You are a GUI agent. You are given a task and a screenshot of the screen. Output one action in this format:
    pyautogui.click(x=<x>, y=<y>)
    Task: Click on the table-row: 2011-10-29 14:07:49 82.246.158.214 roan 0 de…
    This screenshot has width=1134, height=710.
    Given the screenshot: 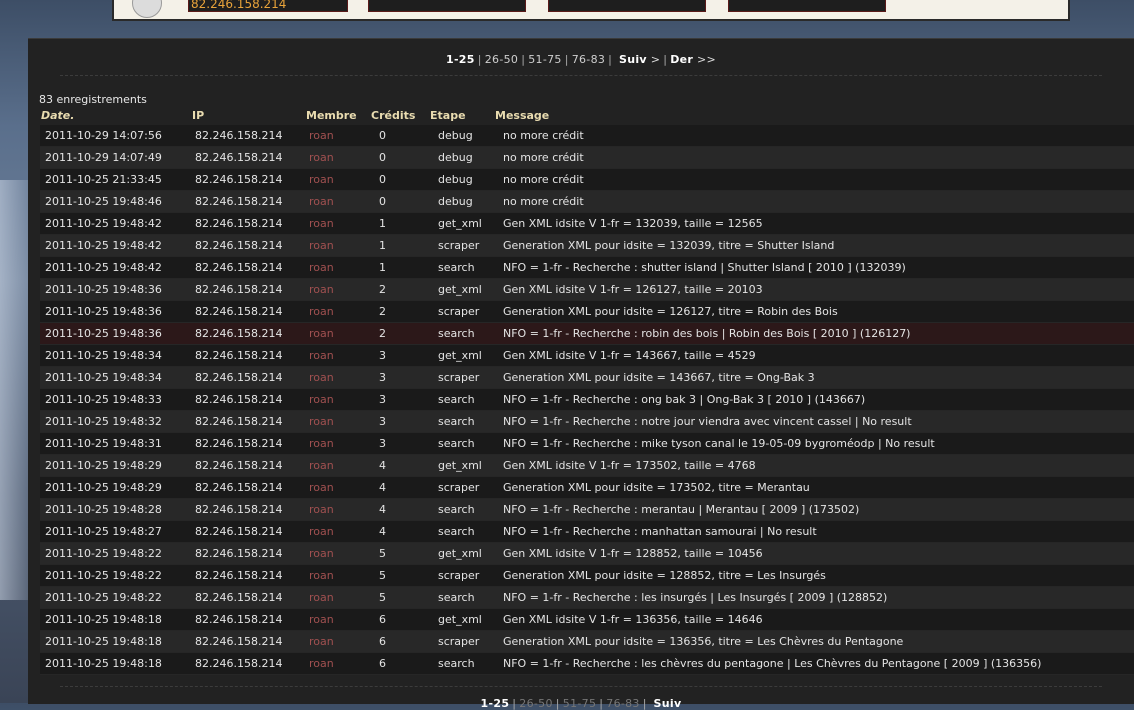 What is the action you would take?
    pyautogui.click(x=587, y=158)
    